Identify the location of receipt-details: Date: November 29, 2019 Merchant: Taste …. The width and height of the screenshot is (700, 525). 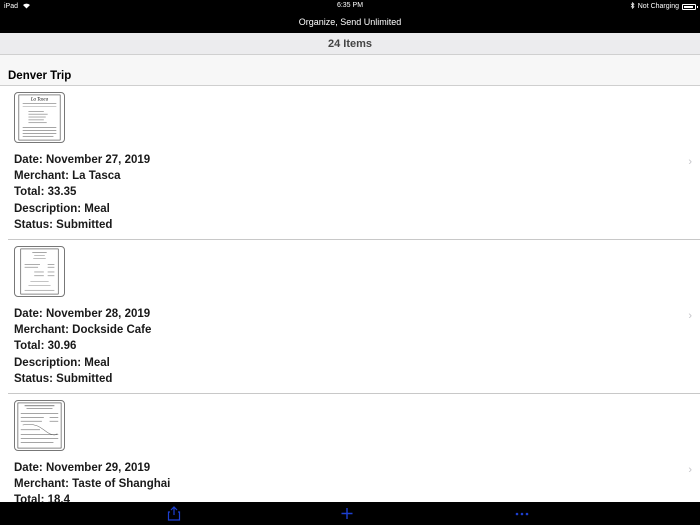
(92, 481).